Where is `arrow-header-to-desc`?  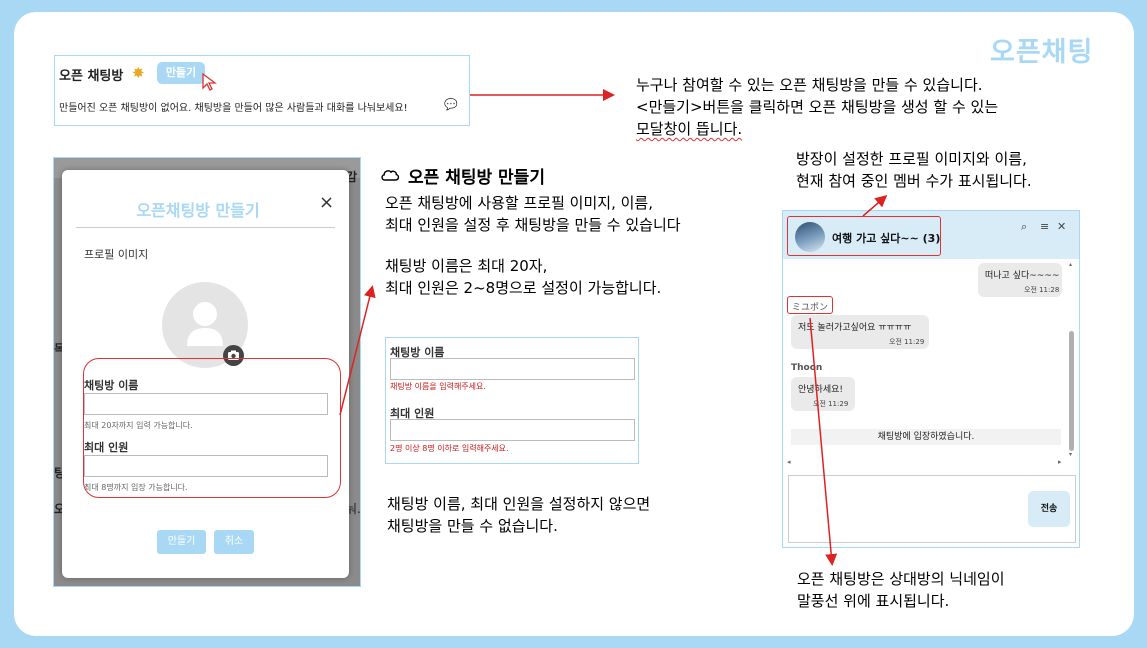
arrow-header-to-desc is located at coordinates (875, 206).